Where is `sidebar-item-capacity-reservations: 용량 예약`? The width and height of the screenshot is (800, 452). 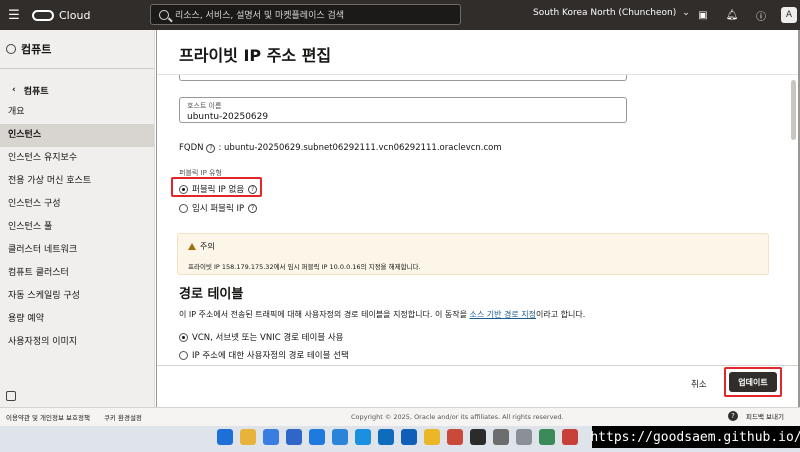 sidebar-item-capacity-reservations: 용량 예약 is located at coordinates (77, 319).